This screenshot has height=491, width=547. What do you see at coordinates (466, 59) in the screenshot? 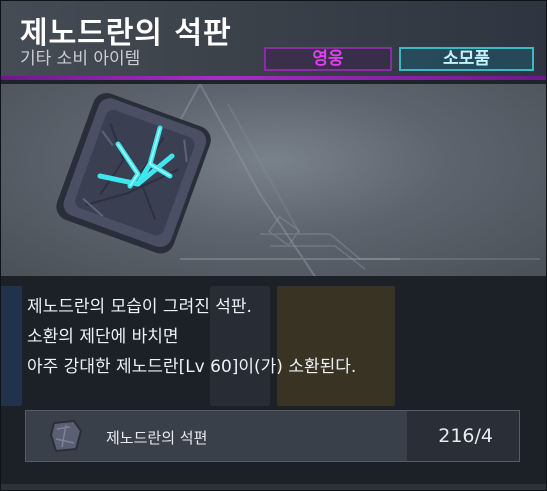
I see `type-tag-consumable: 소모품` at bounding box center [466, 59].